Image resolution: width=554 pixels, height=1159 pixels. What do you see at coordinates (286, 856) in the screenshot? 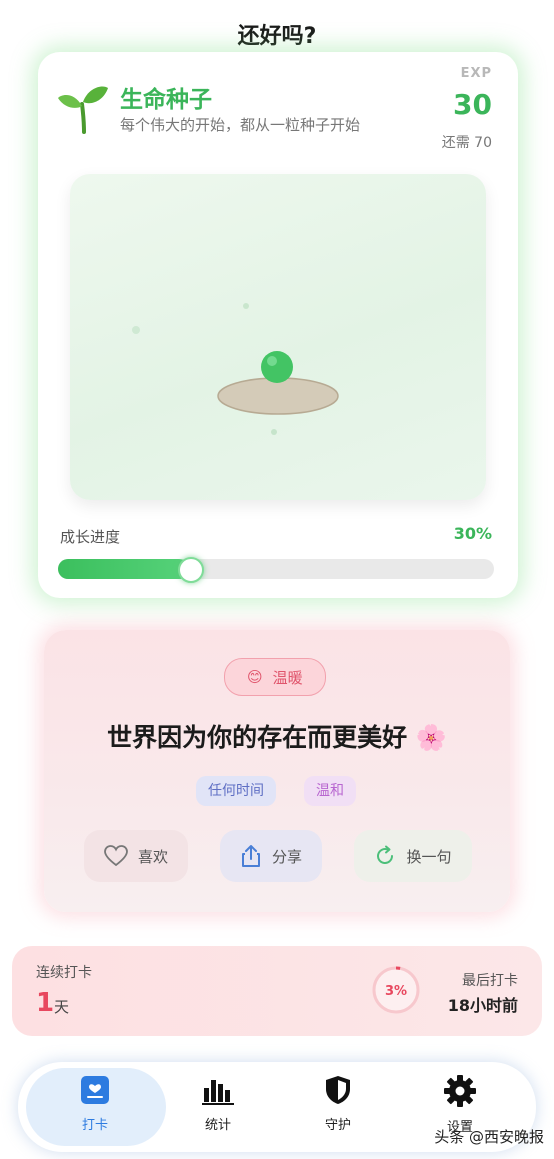
I see `share-label: 分享` at bounding box center [286, 856].